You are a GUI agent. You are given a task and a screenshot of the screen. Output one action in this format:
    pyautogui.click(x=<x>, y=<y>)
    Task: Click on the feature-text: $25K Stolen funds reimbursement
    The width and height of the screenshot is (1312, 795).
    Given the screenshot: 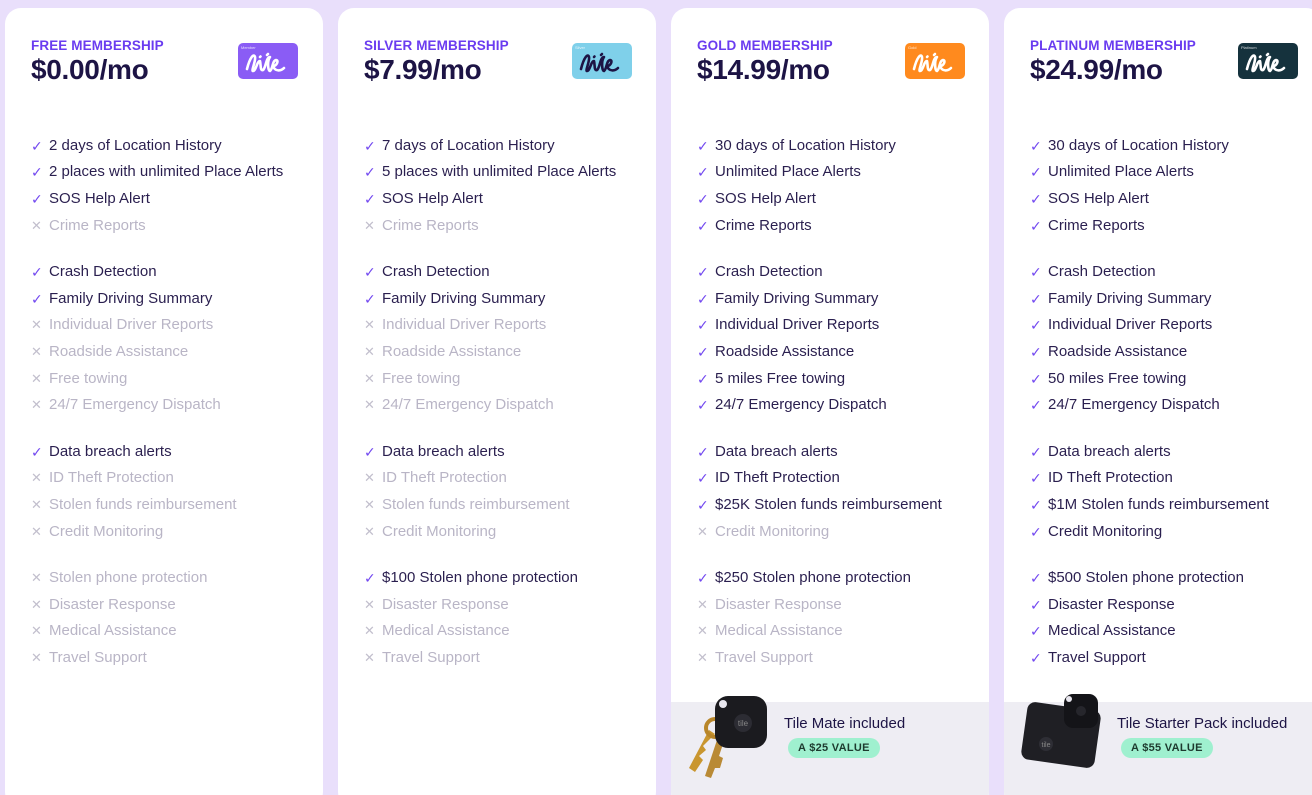 What is the action you would take?
    pyautogui.click(x=828, y=504)
    